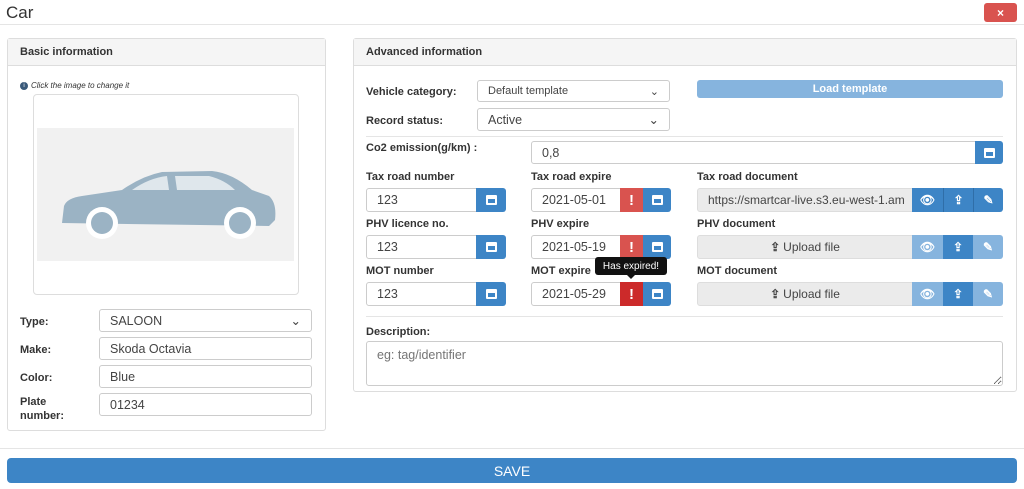  I want to click on basic-info-header: Basic information, so click(166, 52).